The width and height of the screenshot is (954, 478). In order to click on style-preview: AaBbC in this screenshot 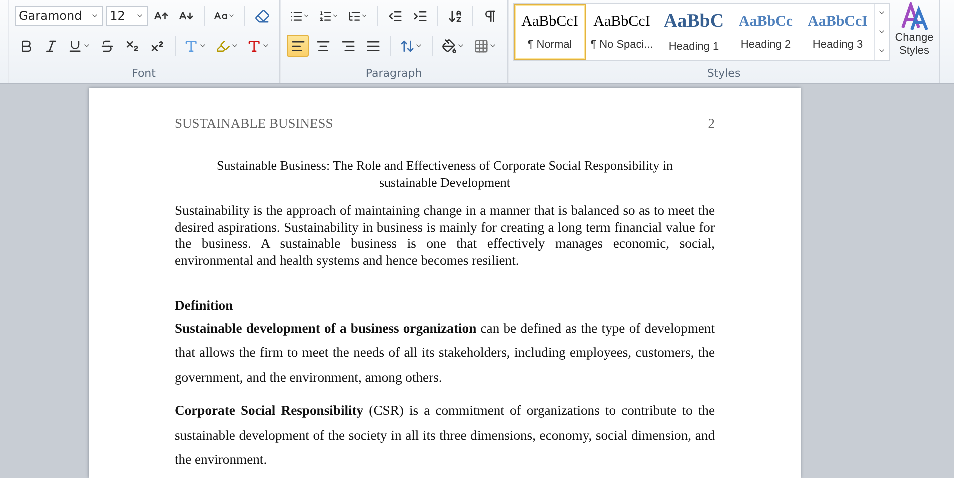, I will do `click(694, 22)`.